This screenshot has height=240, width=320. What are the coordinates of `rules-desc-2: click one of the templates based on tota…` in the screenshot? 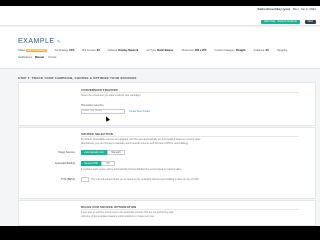 It's located at (118, 216).